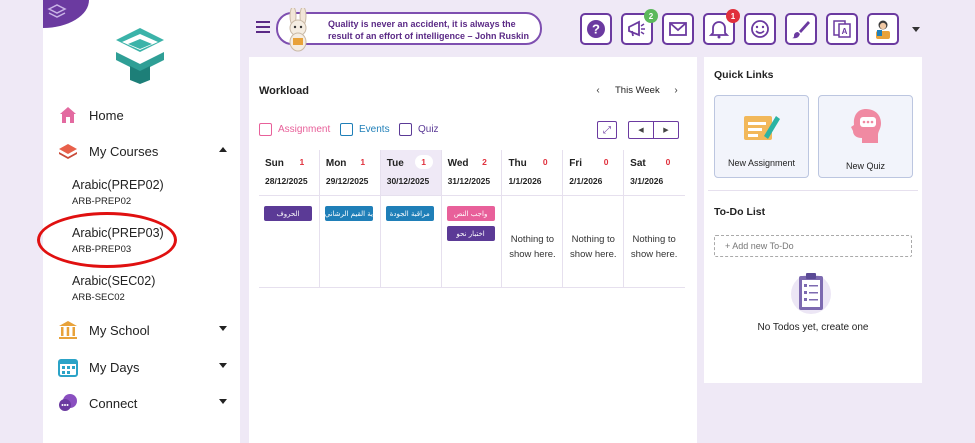 The height and width of the screenshot is (443, 975). I want to click on bell-icon, so click(719, 30).